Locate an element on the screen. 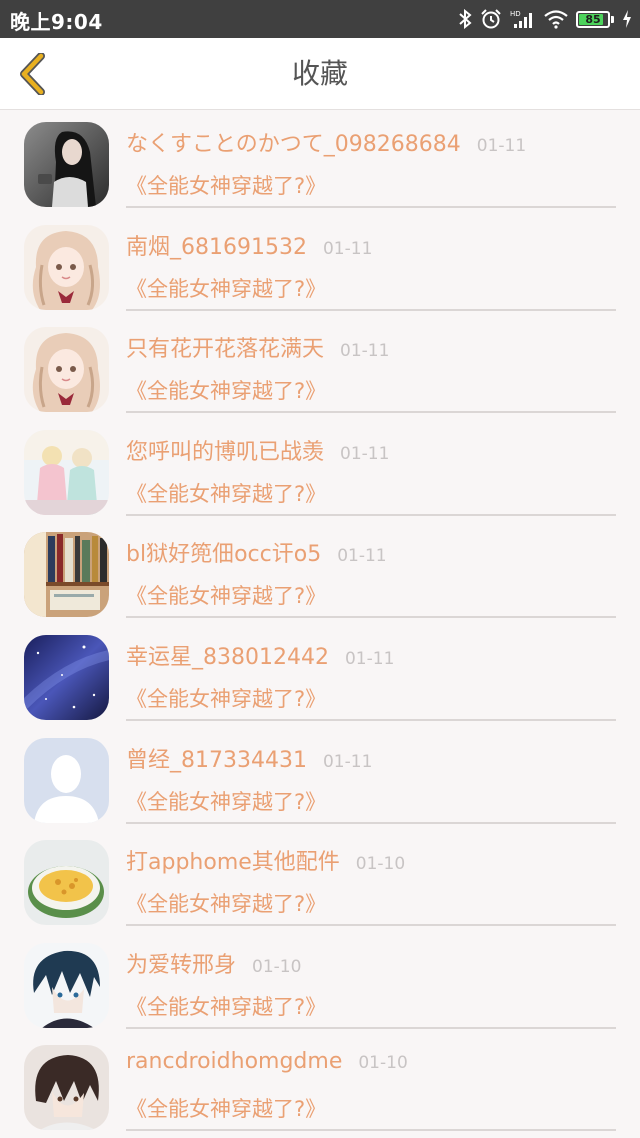 Image resolution: width=640 pixels, height=1138 pixels. item-text: なくすことのかつて_098268684 01-11 《全能女神穿越了?》 is located at coordinates (371, 159).